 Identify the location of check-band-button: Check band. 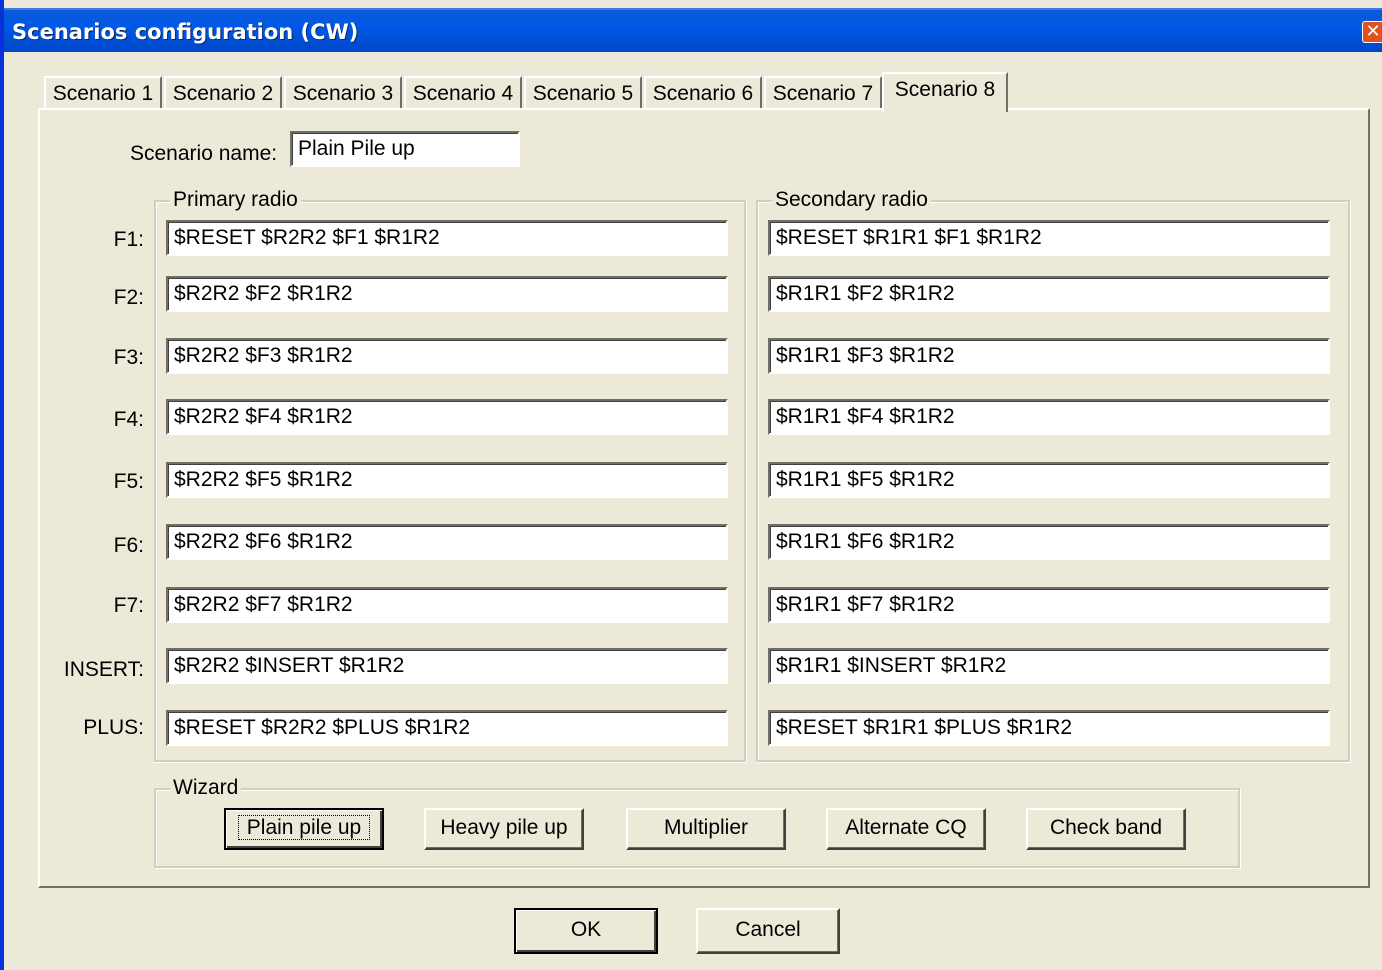
(1106, 829).